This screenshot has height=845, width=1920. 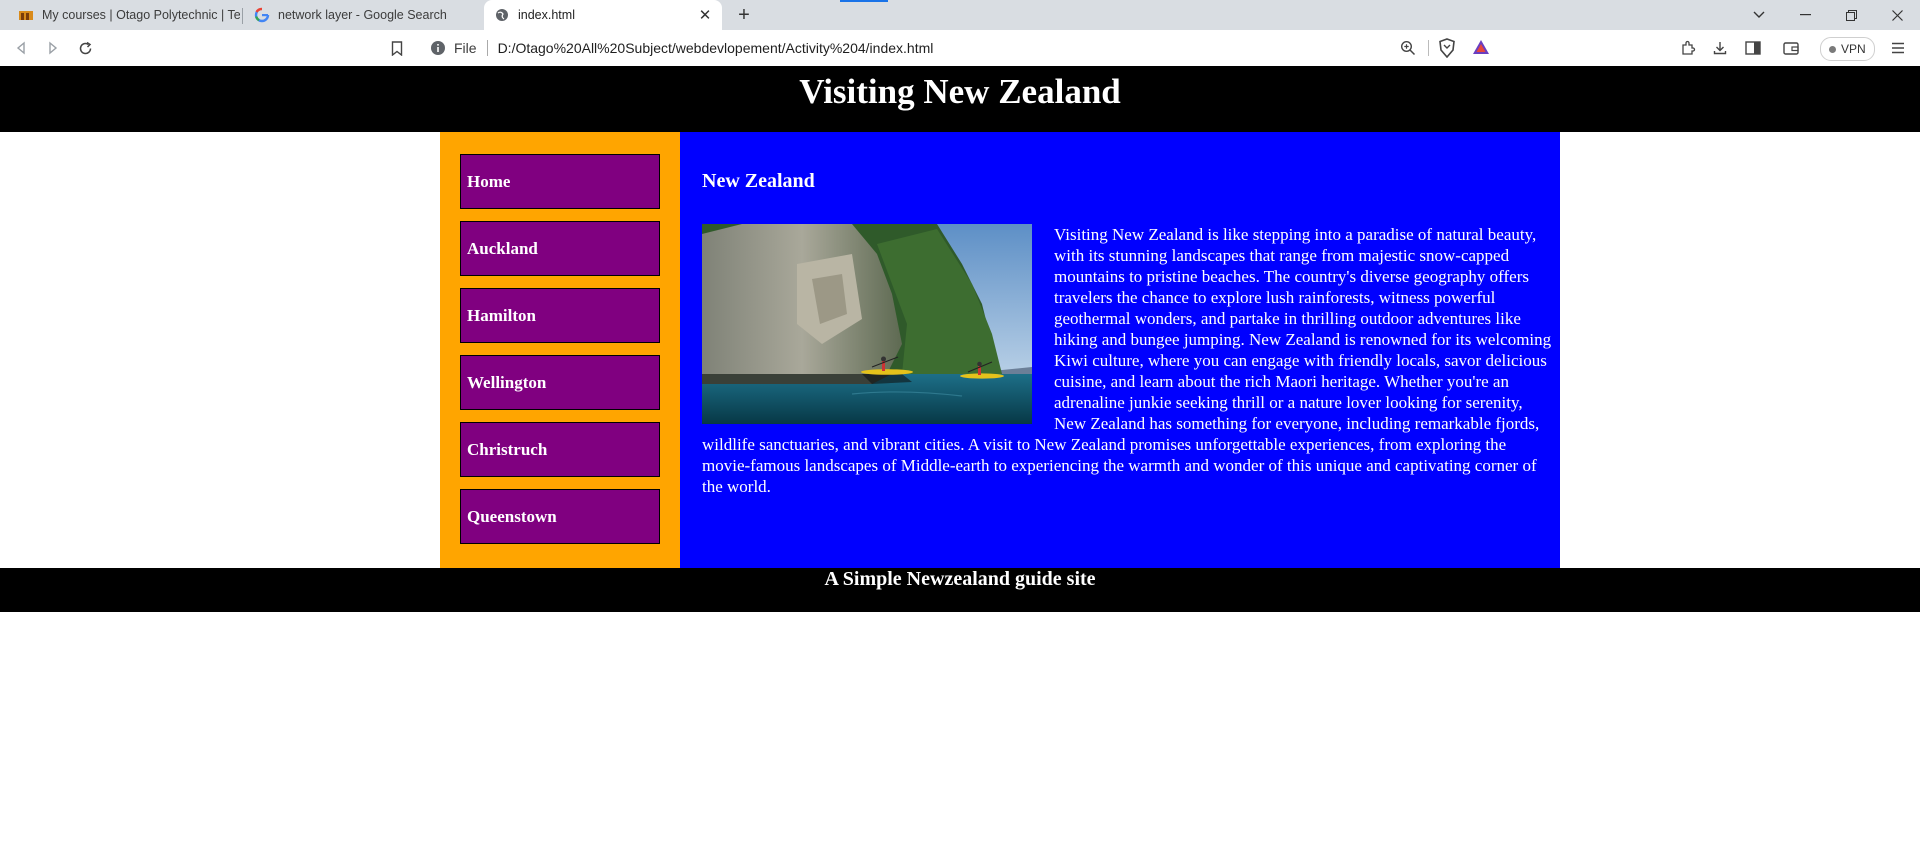 What do you see at coordinates (1851, 15) in the screenshot?
I see `restore-icon` at bounding box center [1851, 15].